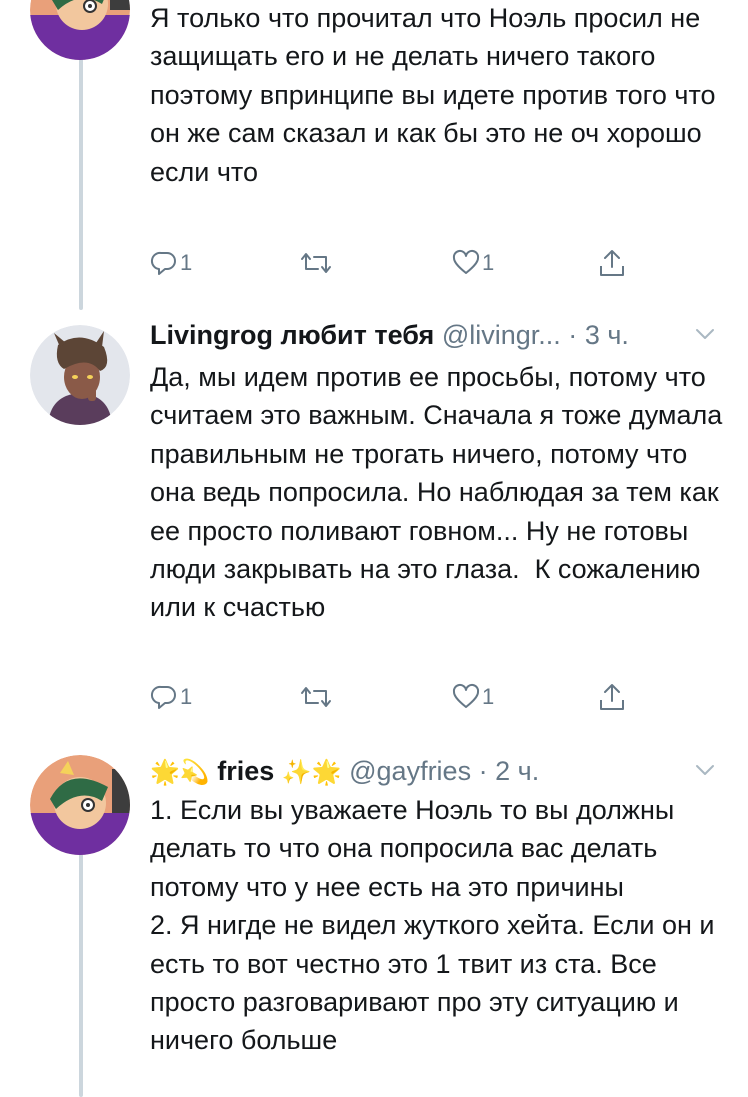  I want to click on name-emoji-suffix: ✨🌟, so click(311, 772).